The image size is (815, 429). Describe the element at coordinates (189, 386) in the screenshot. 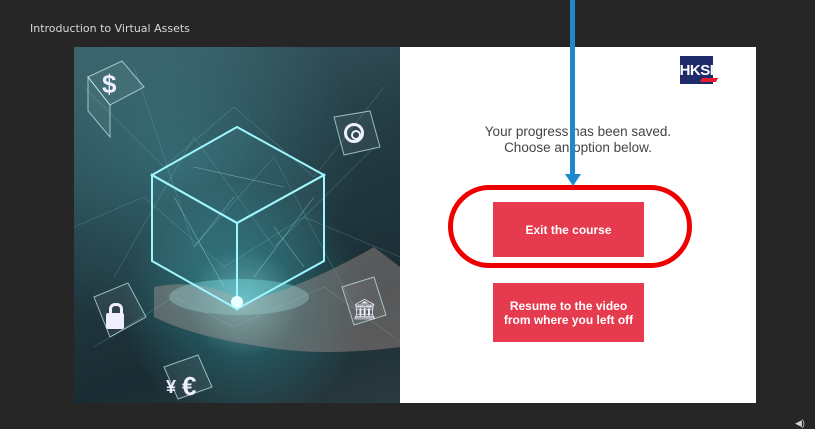

I see `euro-icon: €` at that location.